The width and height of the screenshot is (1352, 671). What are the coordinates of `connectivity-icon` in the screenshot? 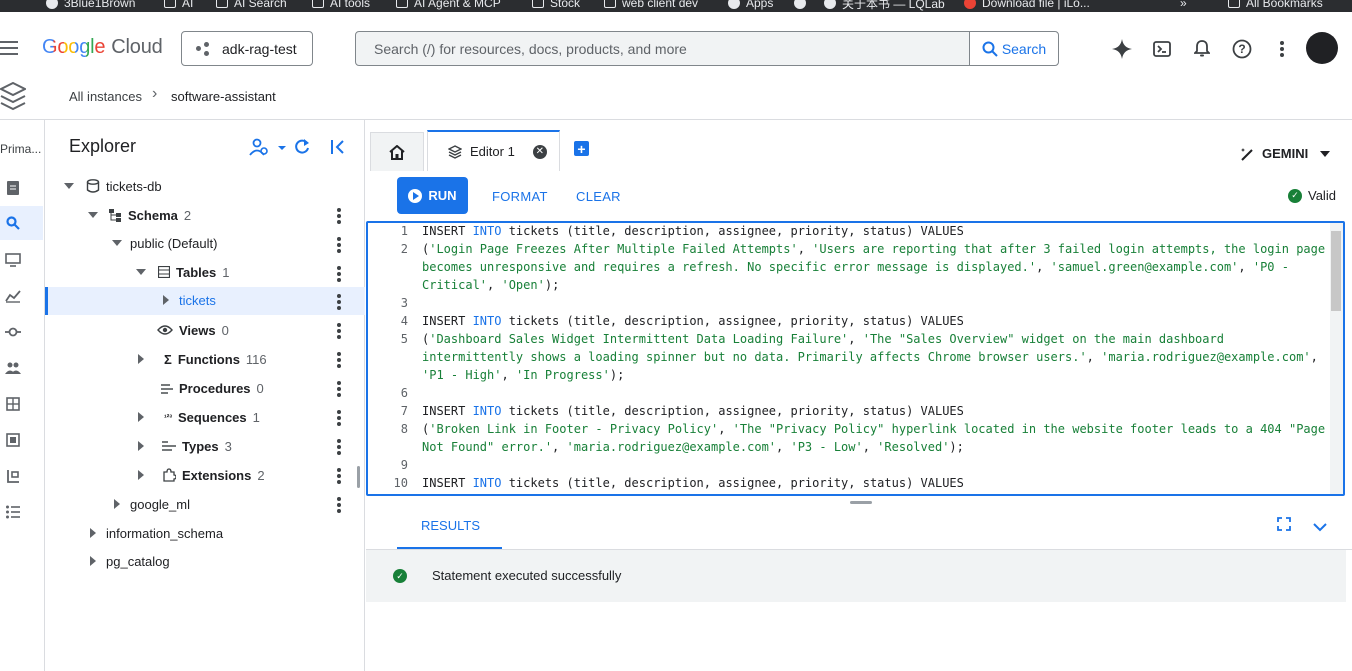 It's located at (13, 334).